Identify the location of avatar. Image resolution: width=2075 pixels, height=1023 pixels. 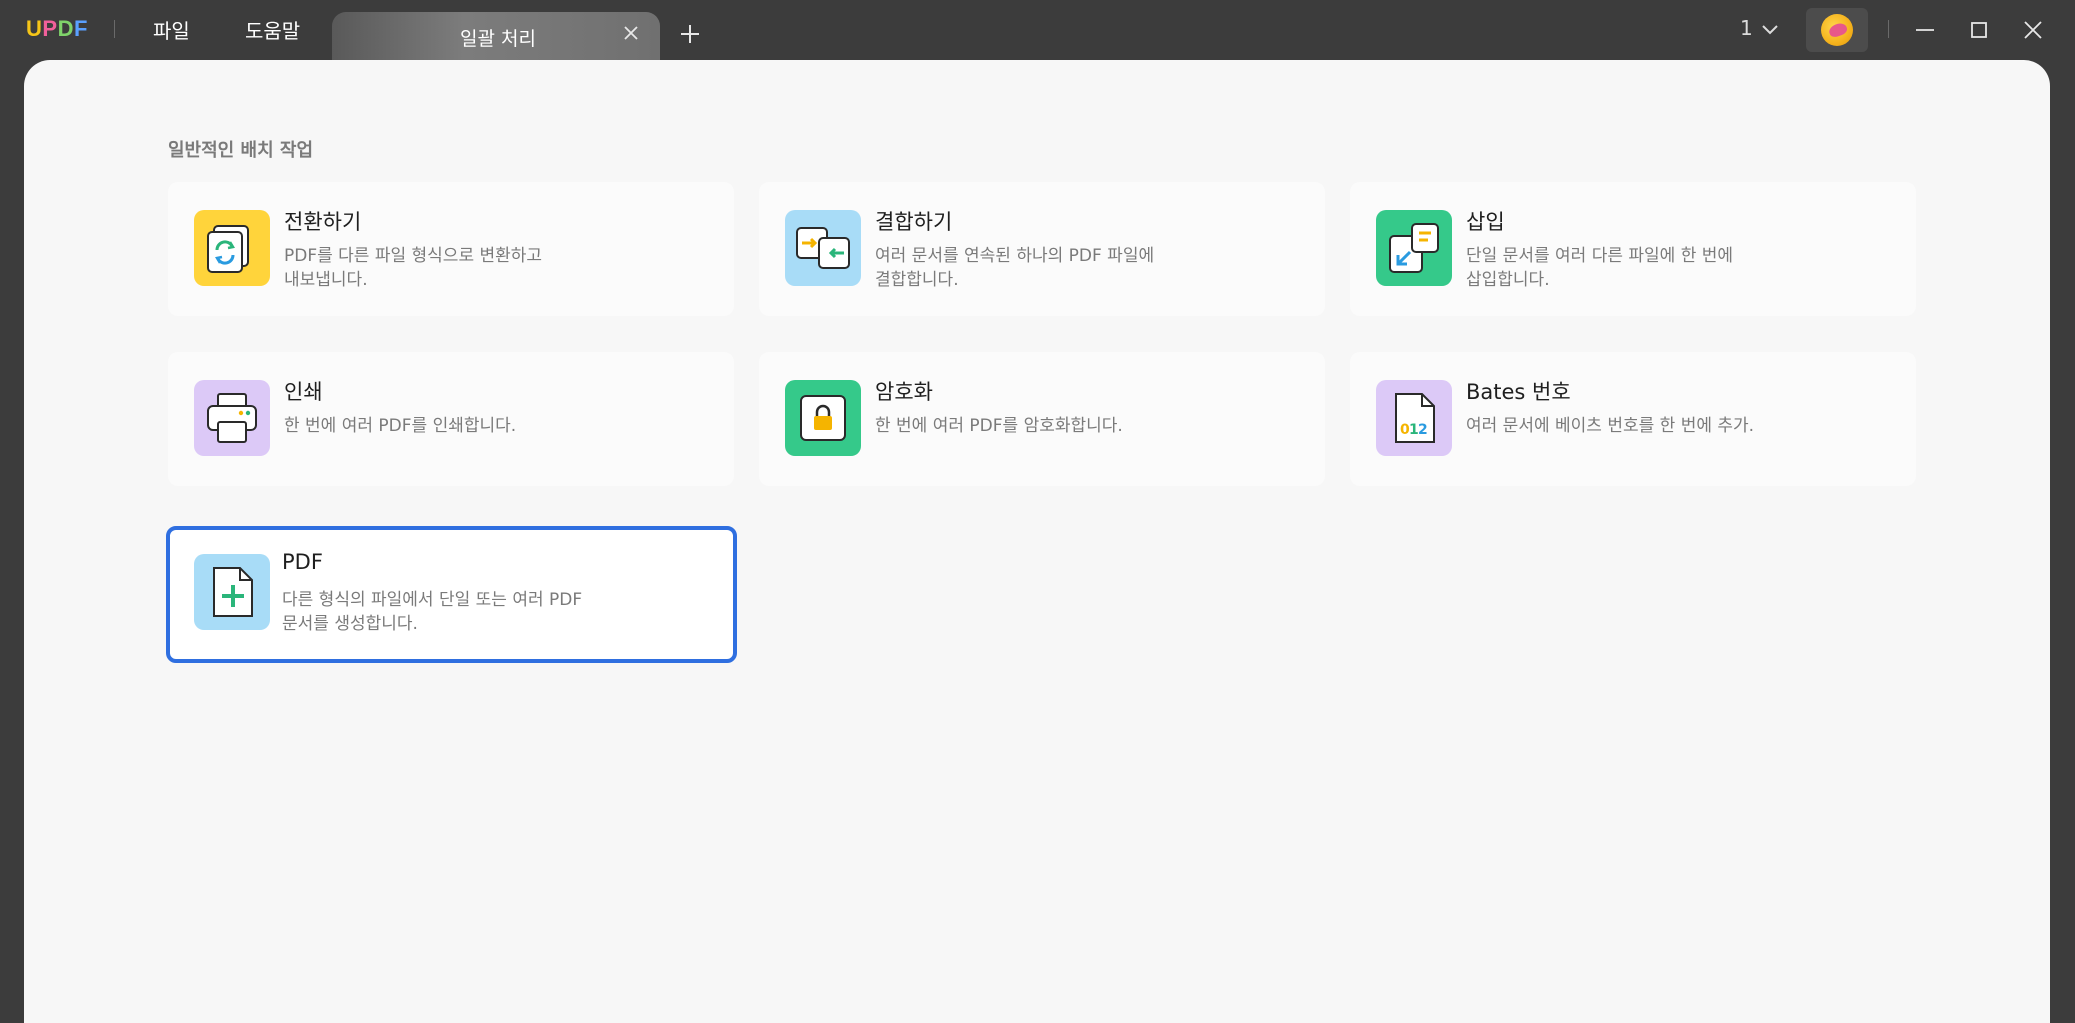
(1837, 30).